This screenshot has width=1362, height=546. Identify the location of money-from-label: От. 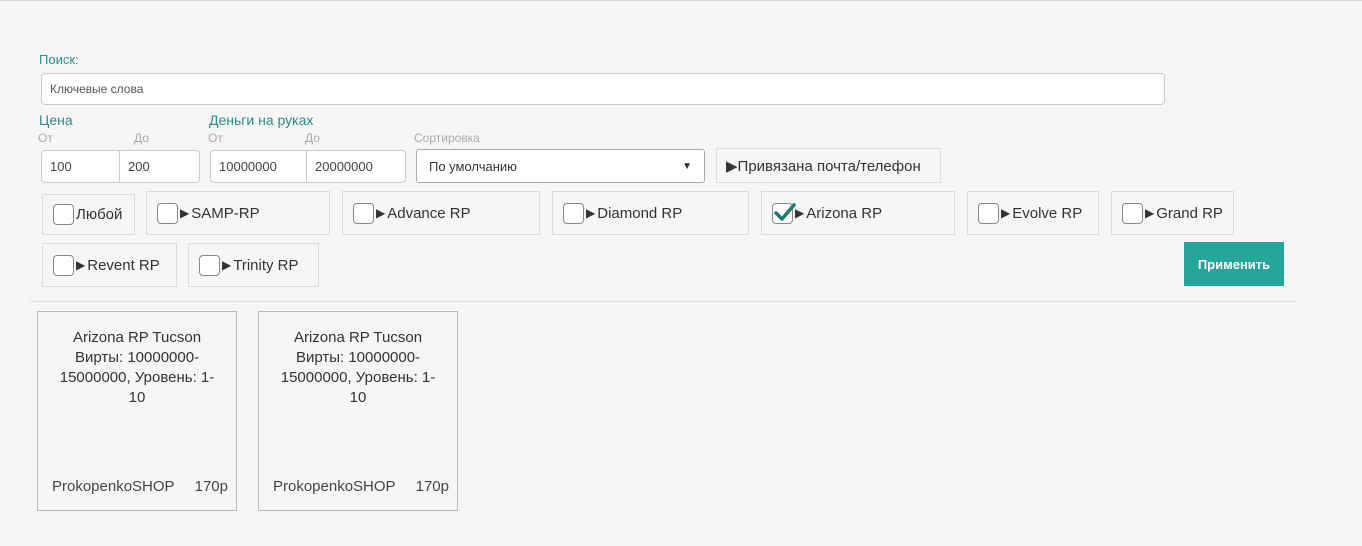
(215, 138).